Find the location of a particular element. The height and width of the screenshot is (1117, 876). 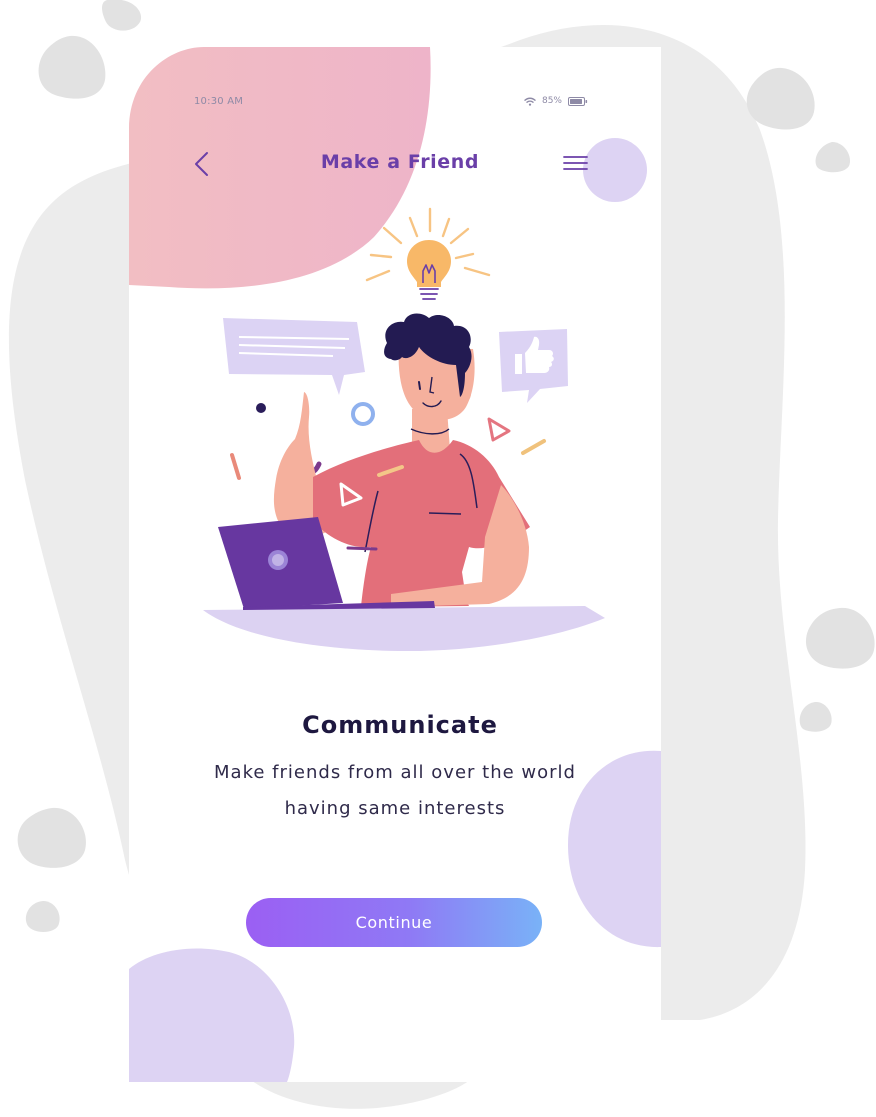

confetti-dot is located at coordinates (261, 408).